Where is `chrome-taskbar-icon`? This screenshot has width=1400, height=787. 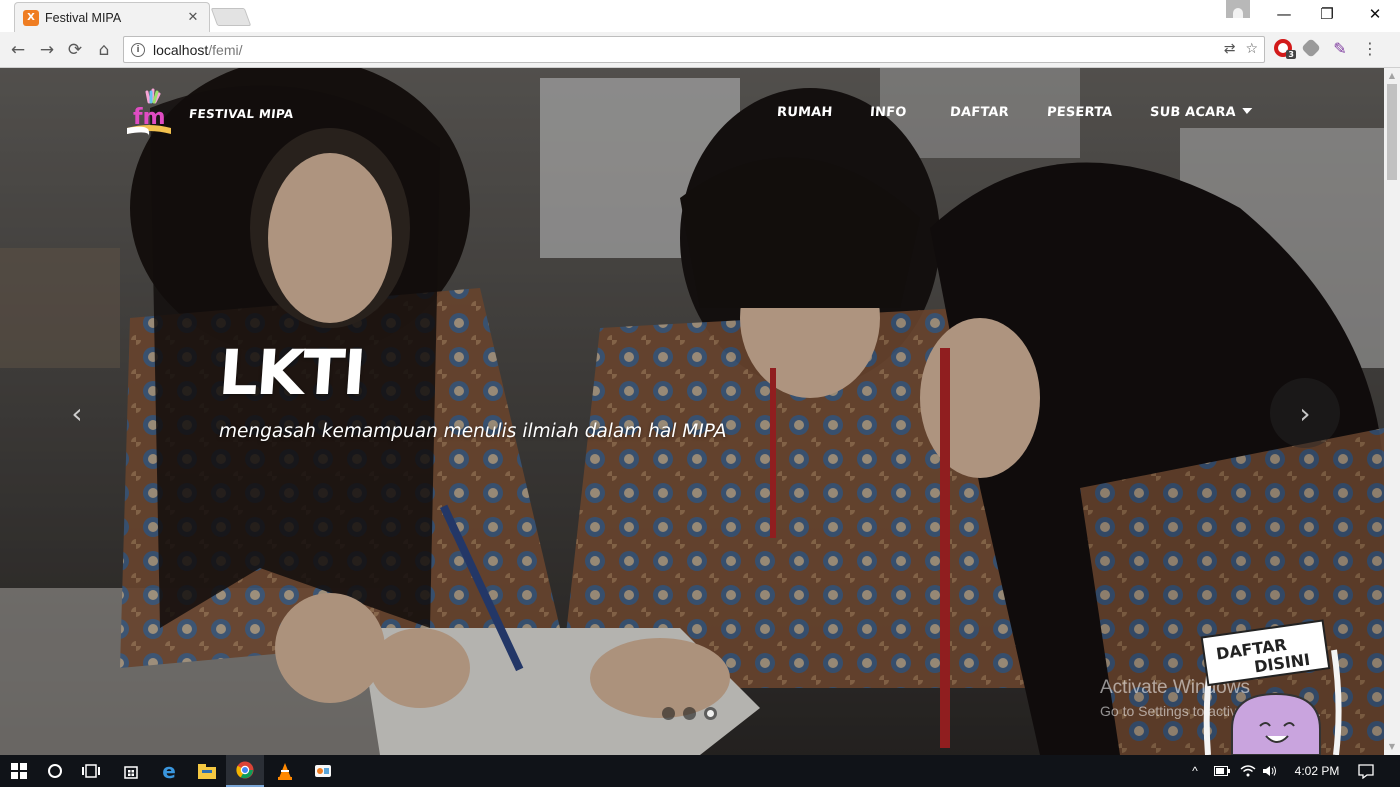 chrome-taskbar-icon is located at coordinates (245, 771).